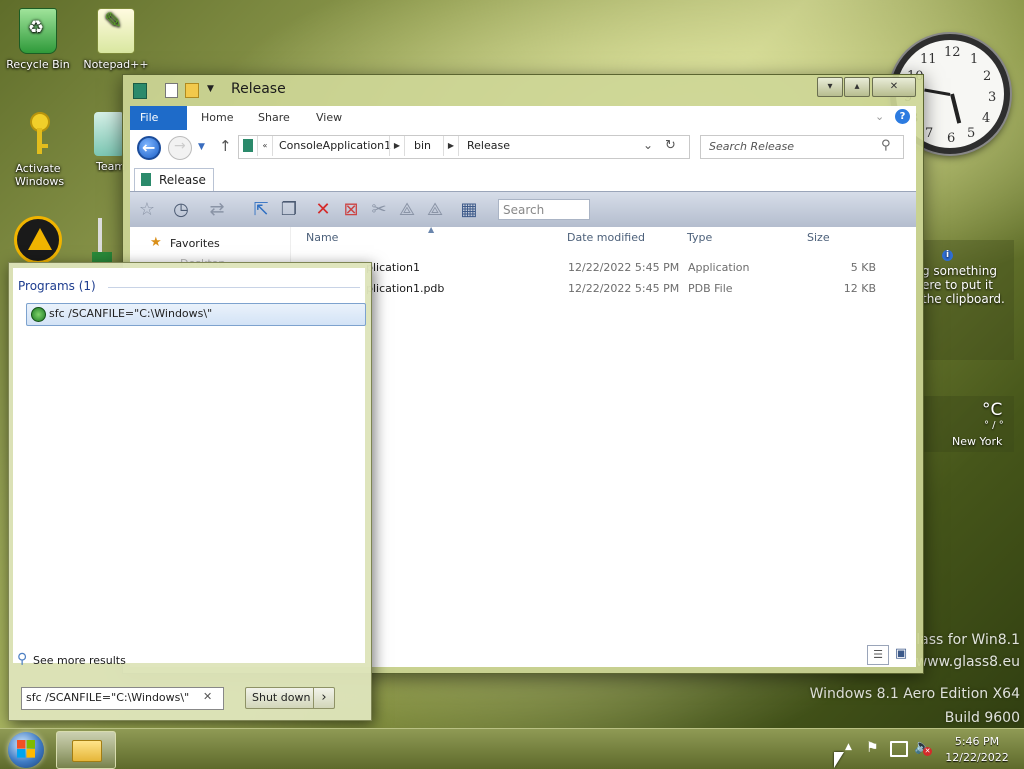  I want to click on sfc-program-icon, so click(38, 314).